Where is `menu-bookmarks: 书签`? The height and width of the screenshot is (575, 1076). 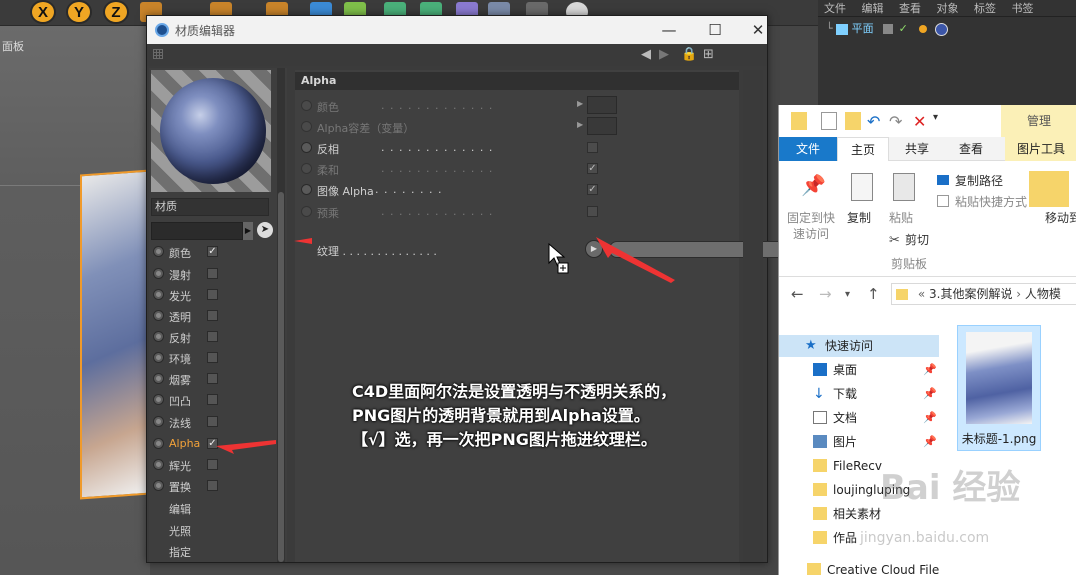 menu-bookmarks: 书签 is located at coordinates (1023, 8).